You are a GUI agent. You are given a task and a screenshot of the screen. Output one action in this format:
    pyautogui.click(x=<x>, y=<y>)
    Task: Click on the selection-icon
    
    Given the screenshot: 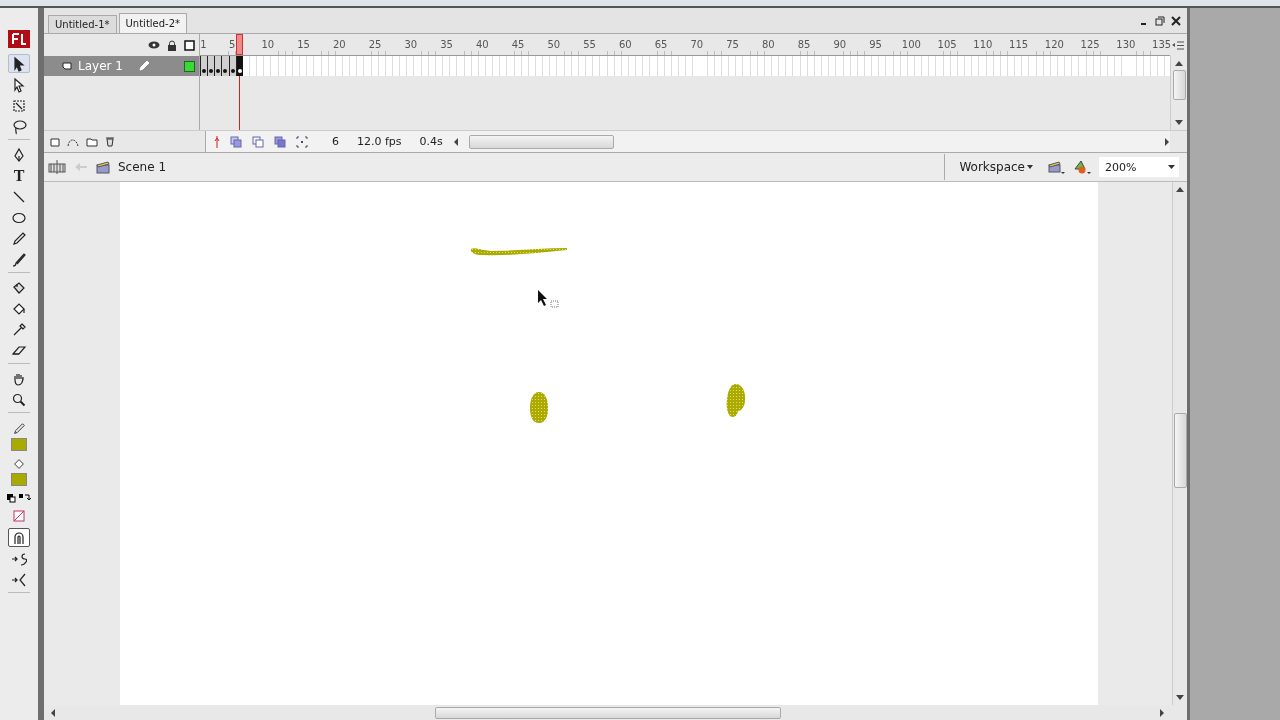 What is the action you would take?
    pyautogui.click(x=19, y=63)
    